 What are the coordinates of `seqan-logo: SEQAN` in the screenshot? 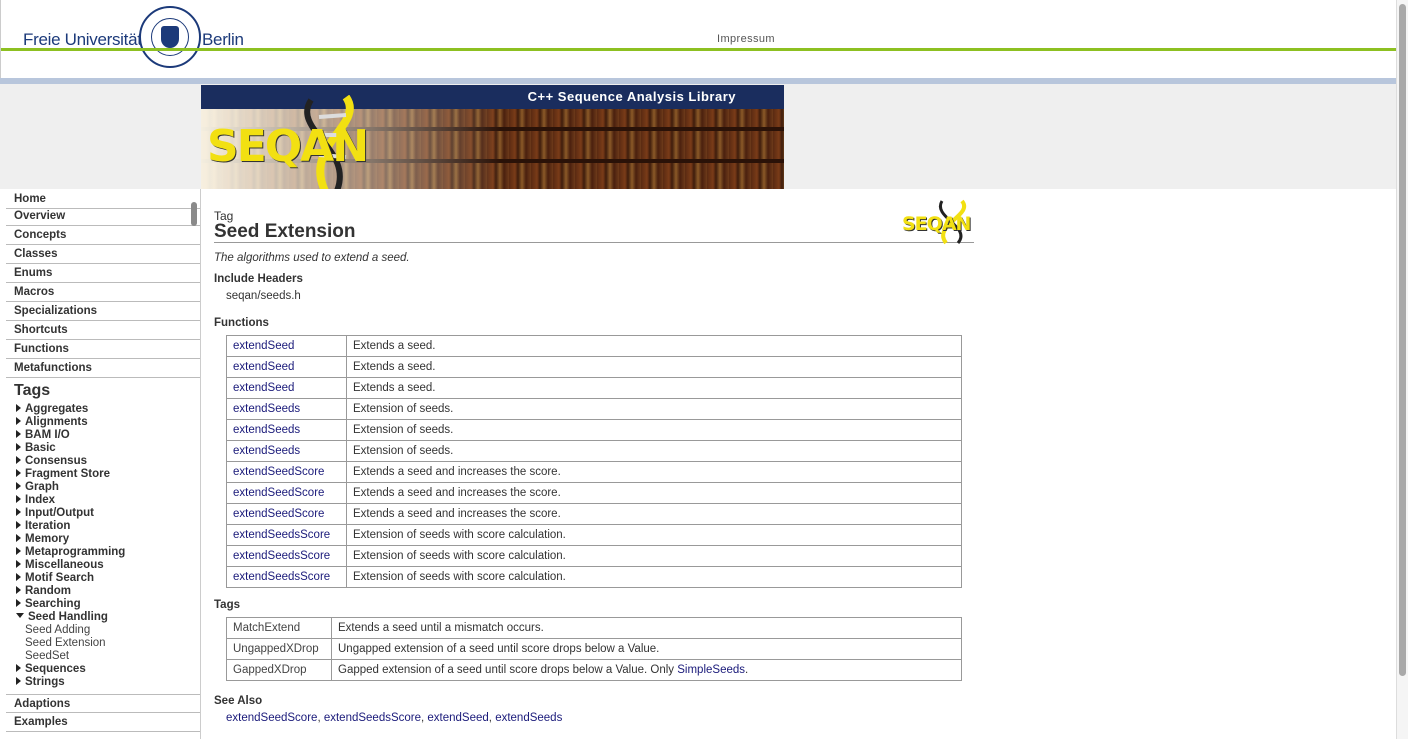 It's located at (288, 146).